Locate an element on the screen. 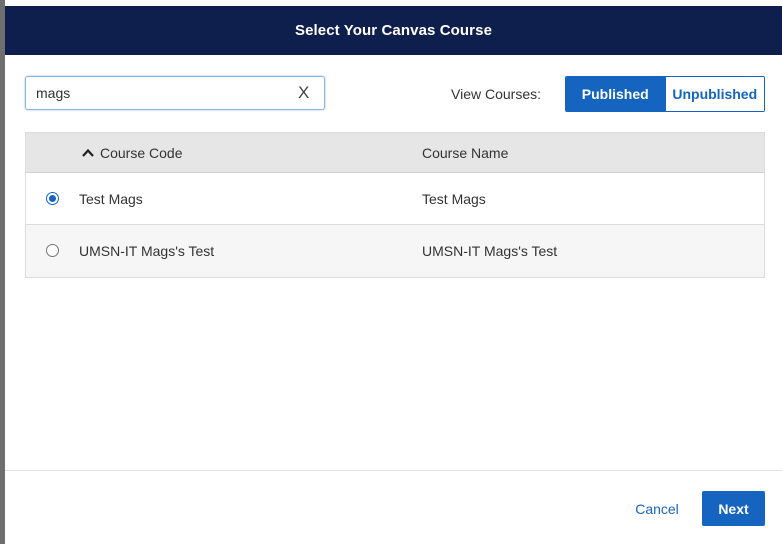 The width and height of the screenshot is (782, 544). cancel-button: Cancel is located at coordinates (657, 509).